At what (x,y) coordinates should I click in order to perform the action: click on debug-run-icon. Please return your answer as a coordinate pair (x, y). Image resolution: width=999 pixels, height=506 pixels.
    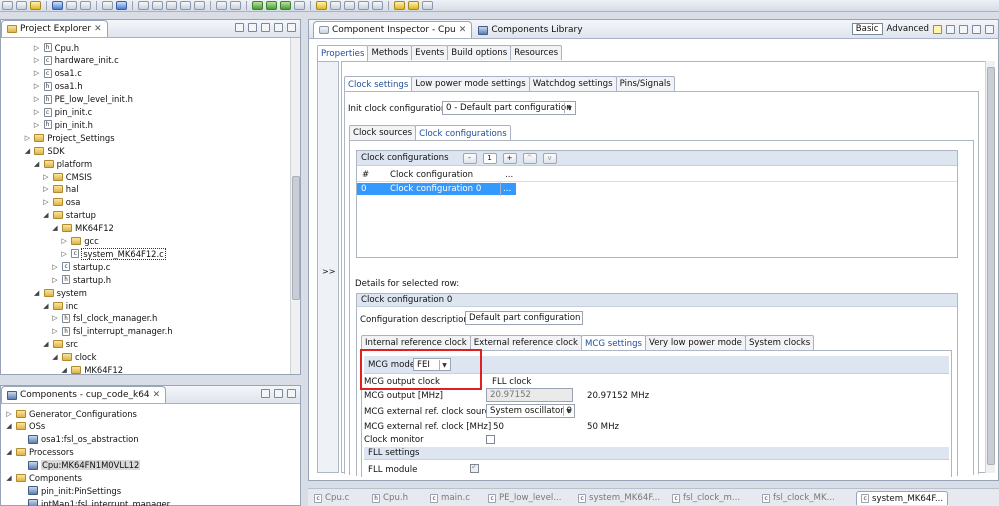
    Looking at the image, I should click on (271, 5).